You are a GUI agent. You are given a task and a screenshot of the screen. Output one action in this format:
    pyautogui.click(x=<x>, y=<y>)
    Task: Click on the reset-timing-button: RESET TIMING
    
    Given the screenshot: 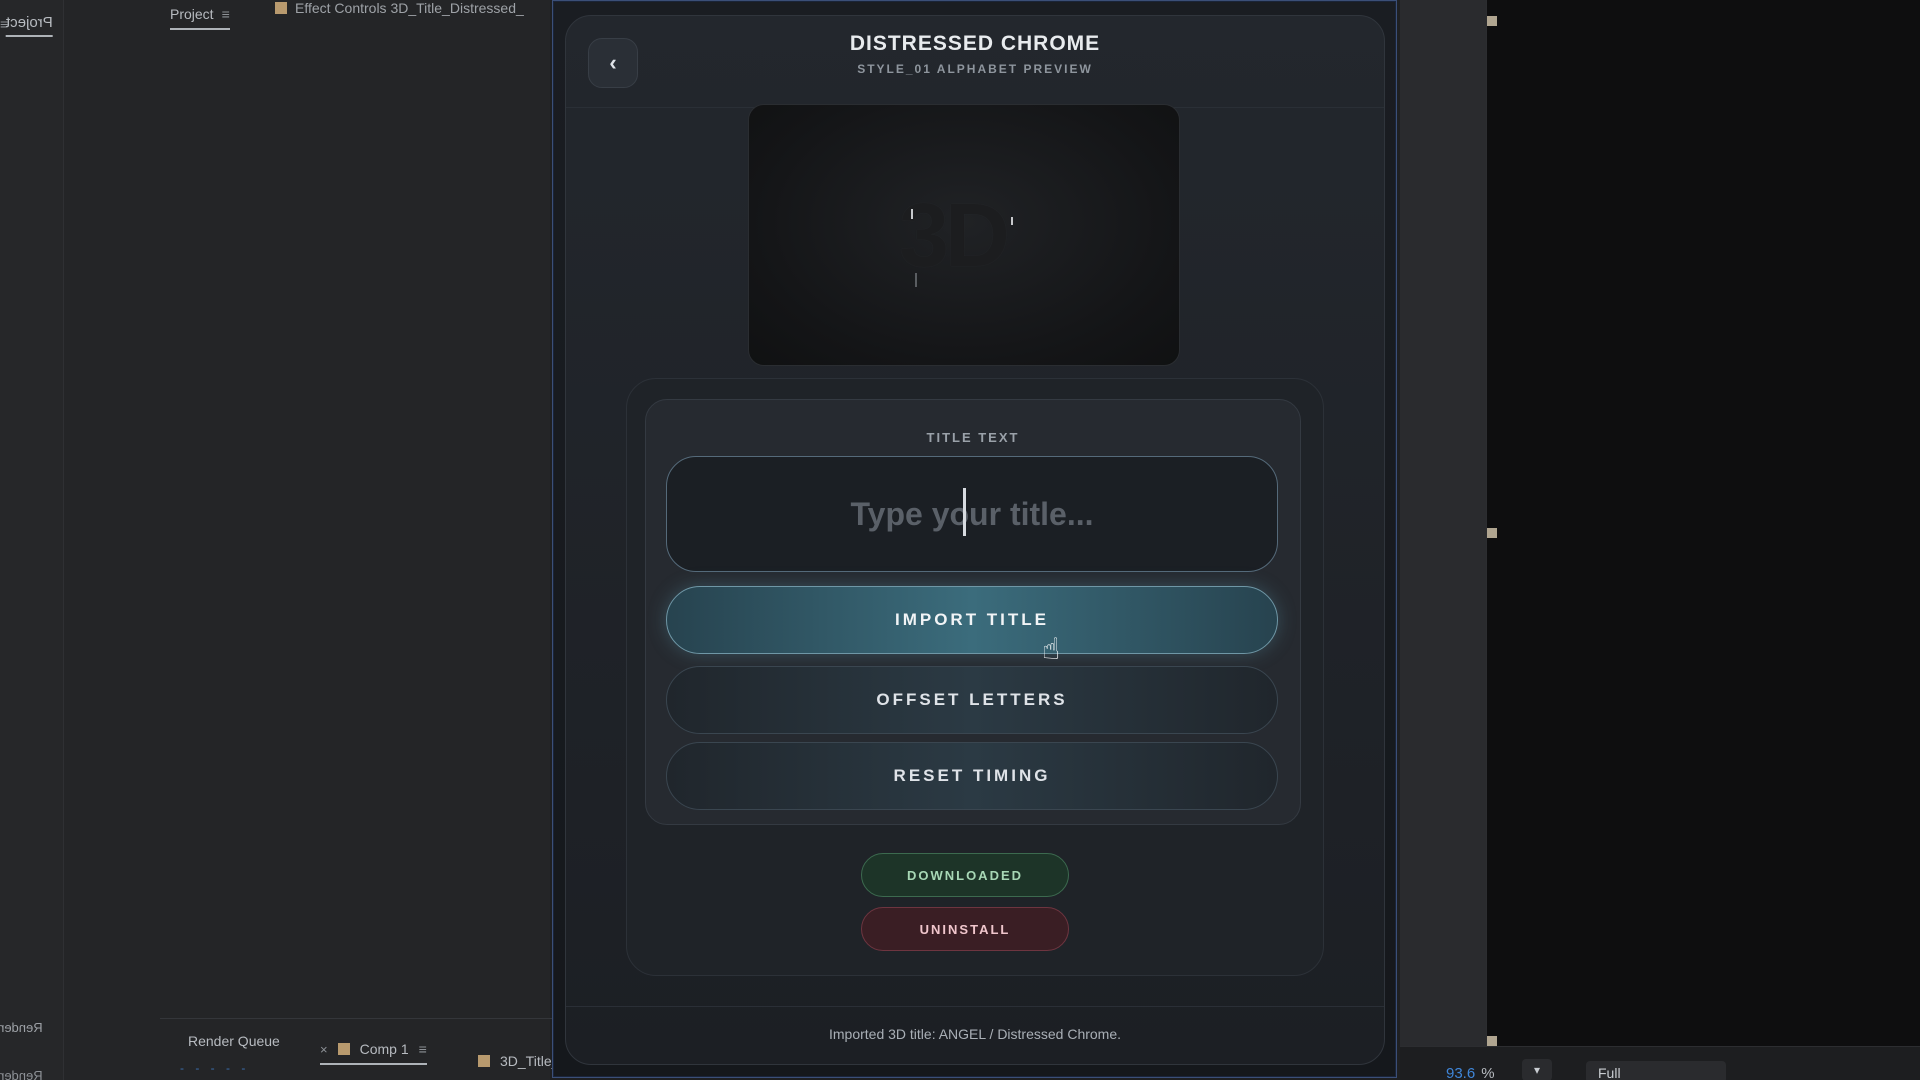 What is the action you would take?
    pyautogui.click(x=972, y=776)
    